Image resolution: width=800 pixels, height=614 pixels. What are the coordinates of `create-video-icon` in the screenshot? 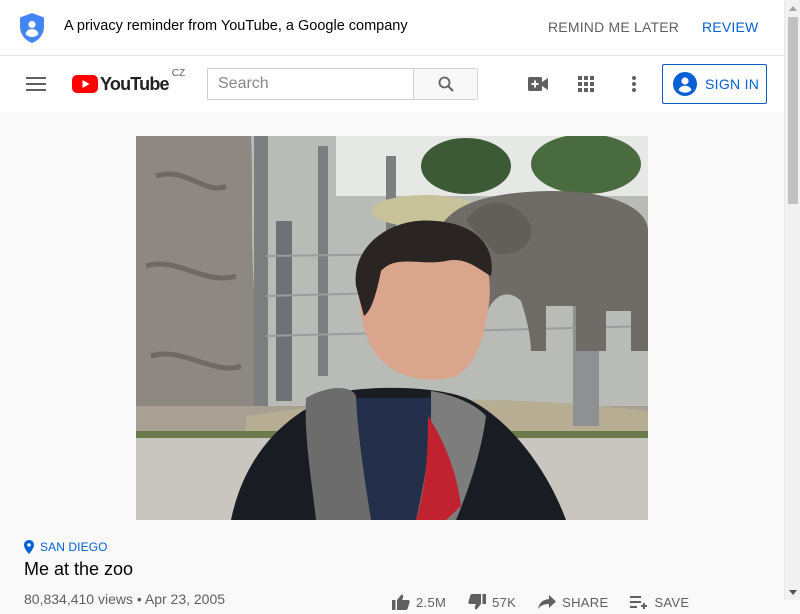 It's located at (538, 84).